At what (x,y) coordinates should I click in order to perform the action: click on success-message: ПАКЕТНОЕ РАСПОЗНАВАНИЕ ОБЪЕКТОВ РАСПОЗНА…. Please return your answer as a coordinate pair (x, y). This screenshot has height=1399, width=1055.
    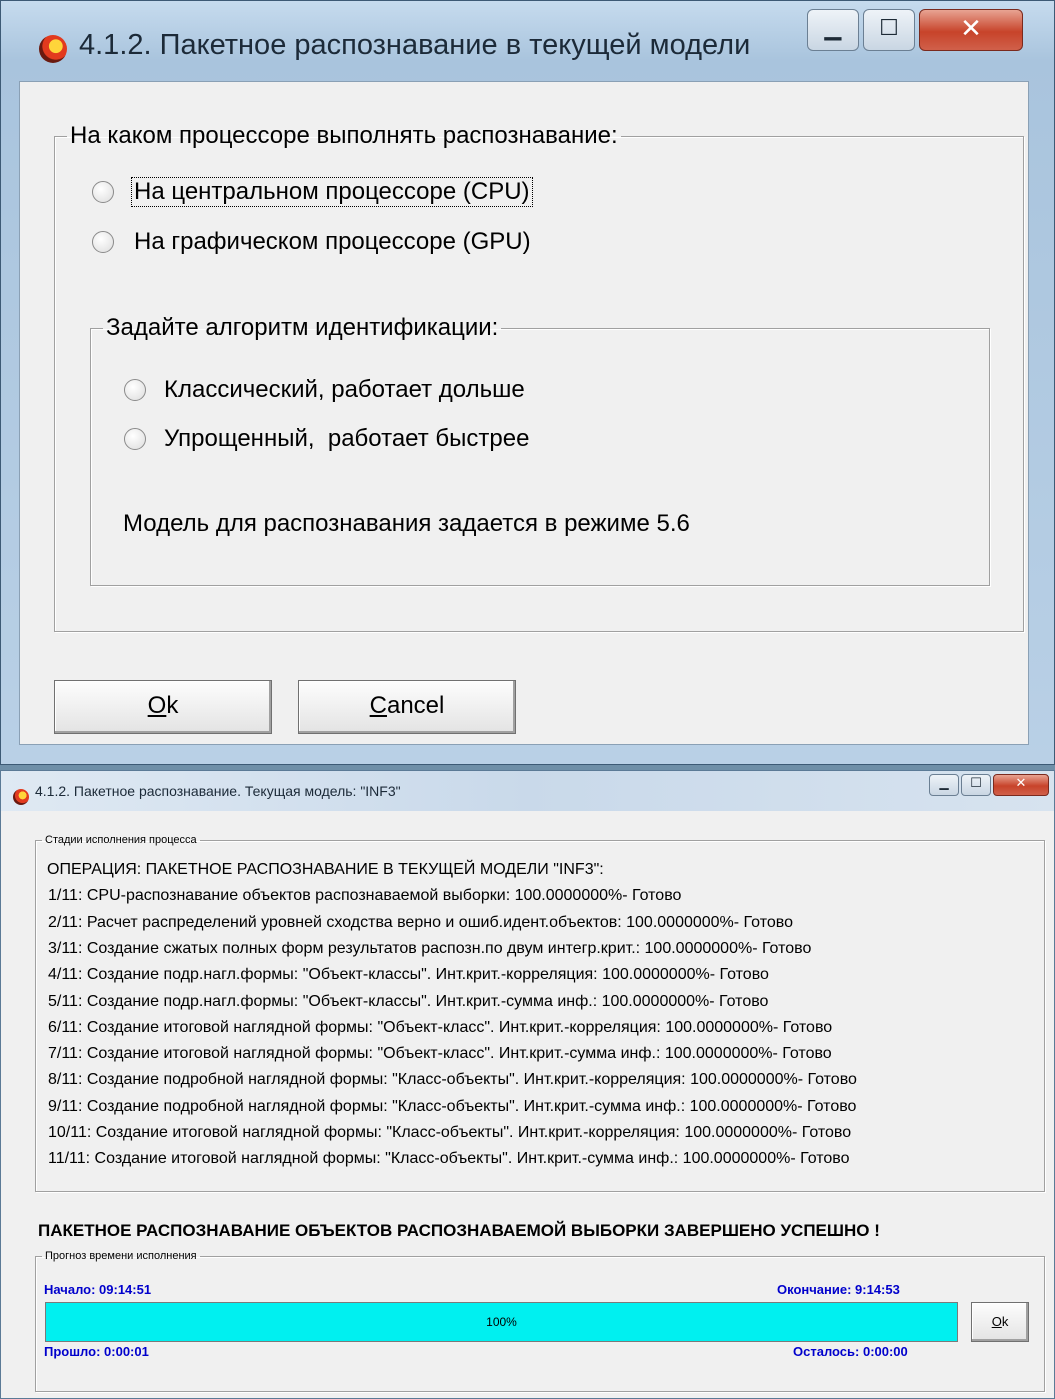
    Looking at the image, I should click on (459, 1230).